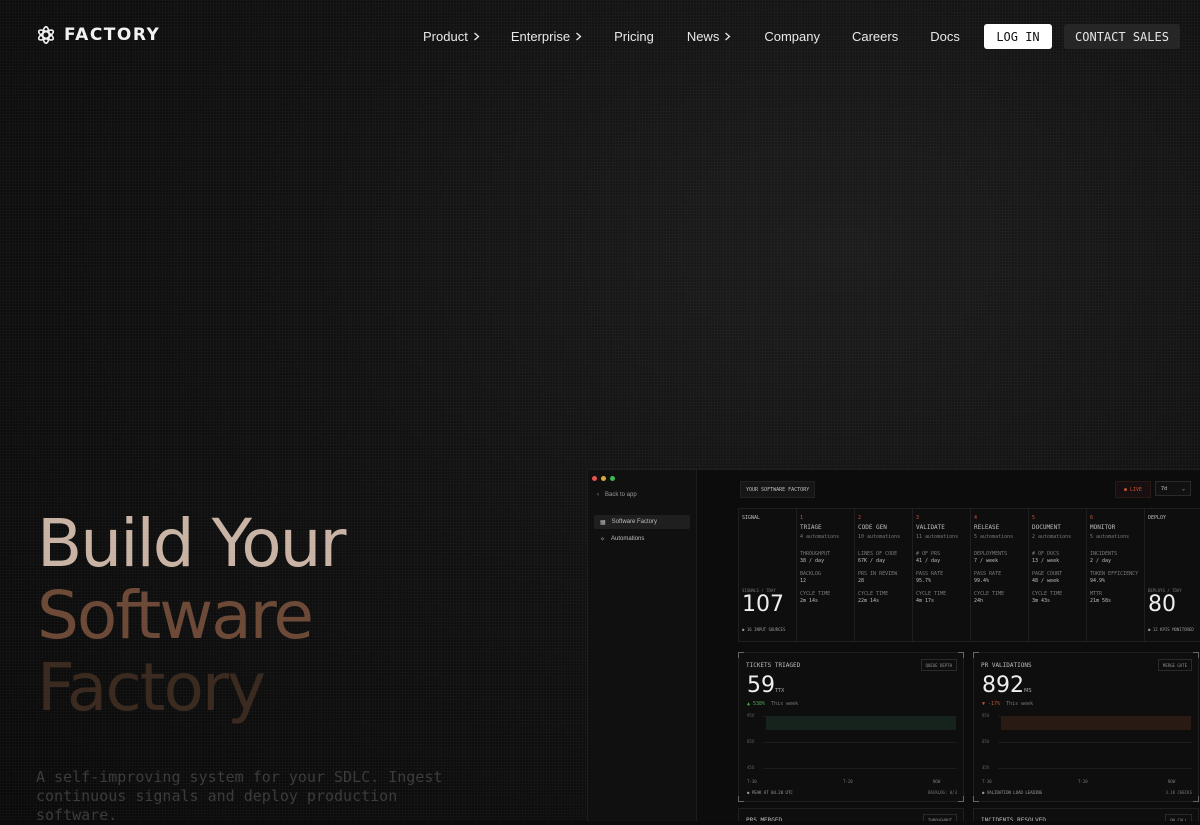 Image resolution: width=1200 pixels, height=825 pixels. What do you see at coordinates (938, 665) in the screenshot?
I see `card-tag: QUEUE DEPTH` at bounding box center [938, 665].